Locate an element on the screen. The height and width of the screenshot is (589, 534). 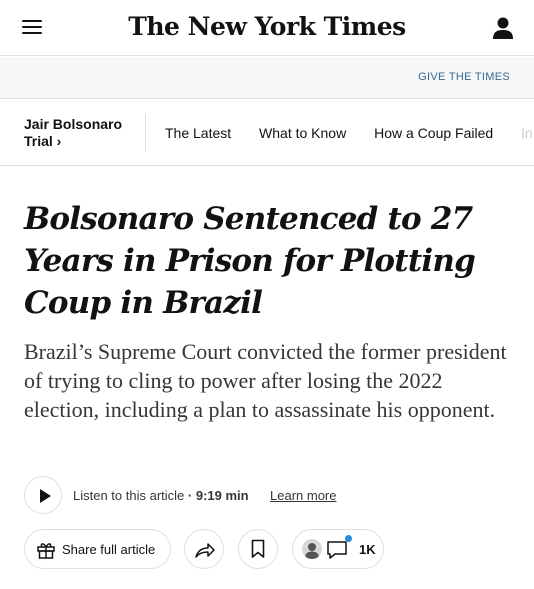
share-full-article-button: Share full article is located at coordinates (97, 549).